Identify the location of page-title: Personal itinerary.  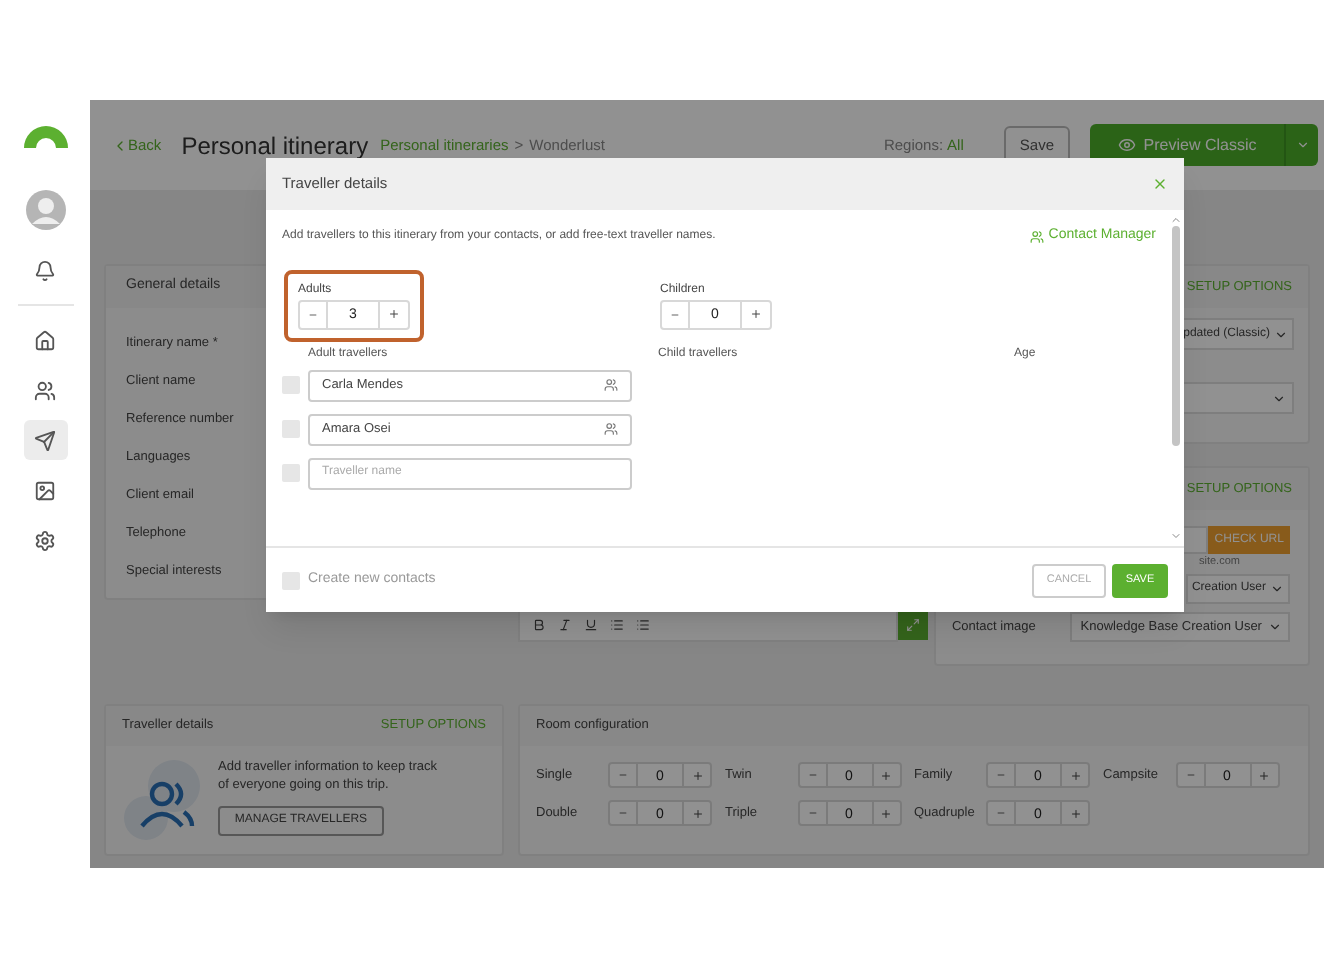
(275, 146).